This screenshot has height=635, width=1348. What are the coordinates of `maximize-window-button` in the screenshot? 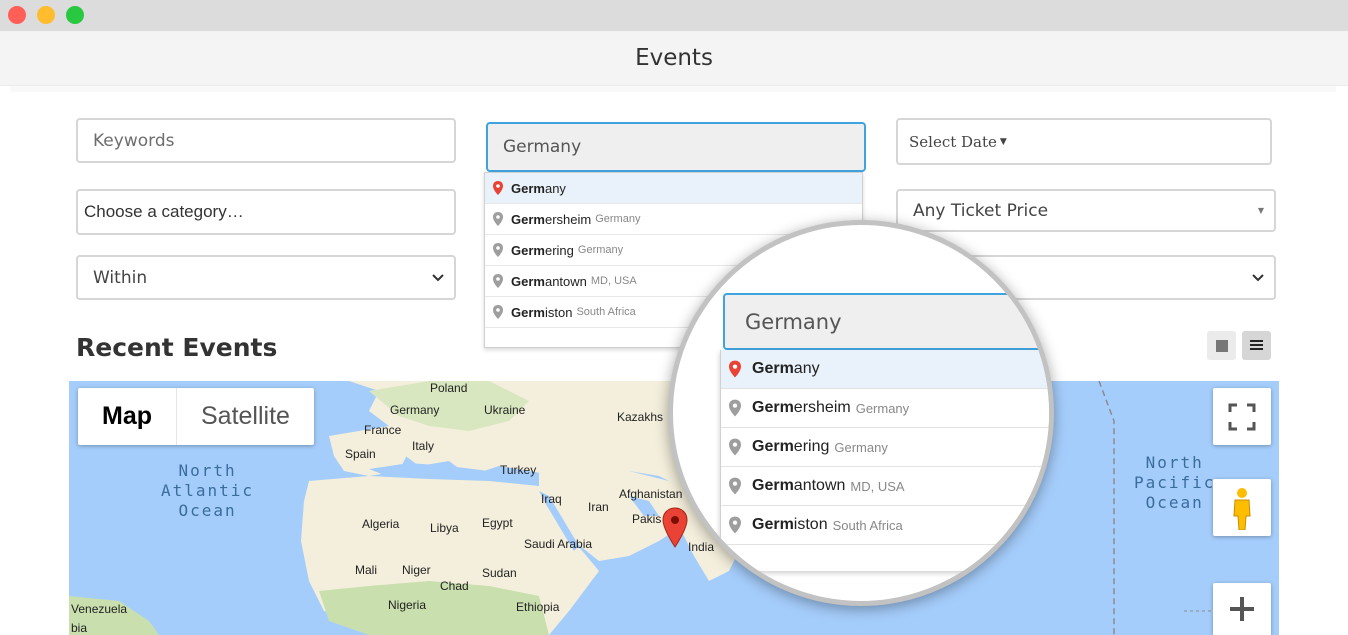 It's located at (75, 15).